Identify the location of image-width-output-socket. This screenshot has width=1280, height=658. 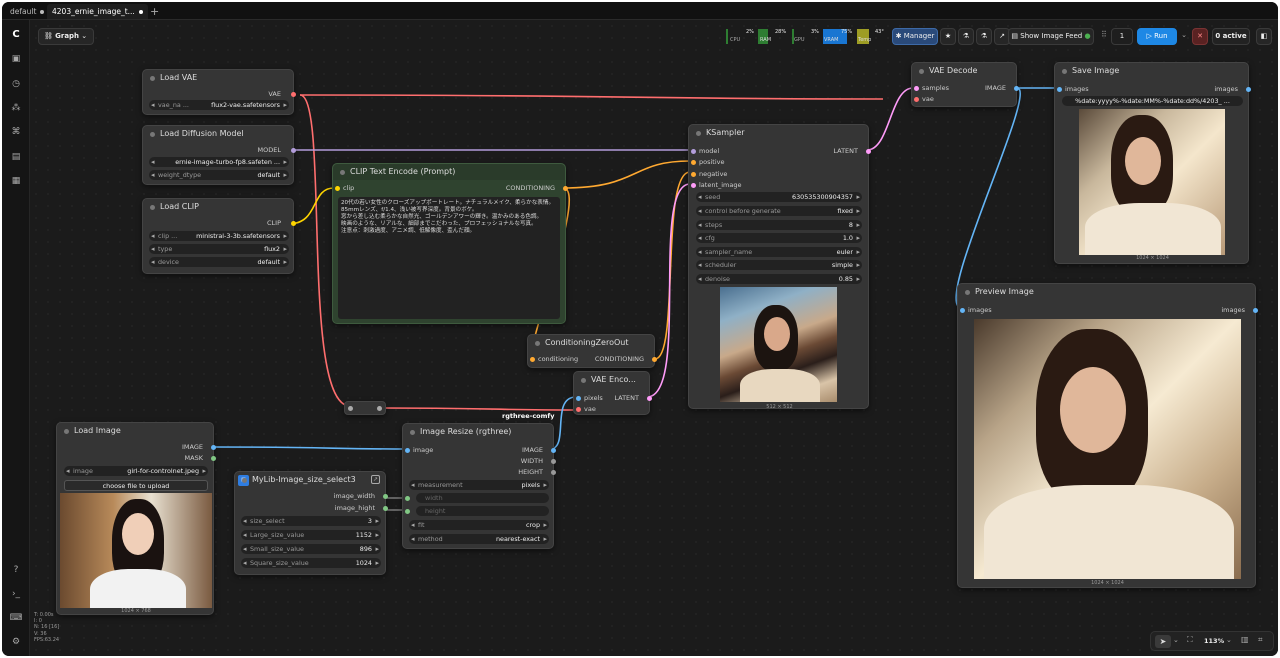
(385, 496).